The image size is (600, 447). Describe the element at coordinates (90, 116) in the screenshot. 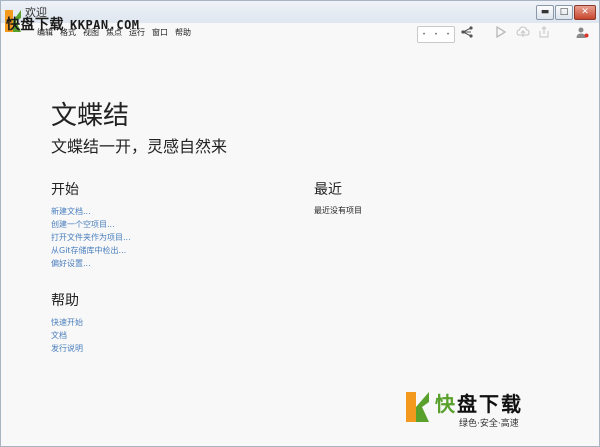

I see `app-name: 文蝶结` at that location.